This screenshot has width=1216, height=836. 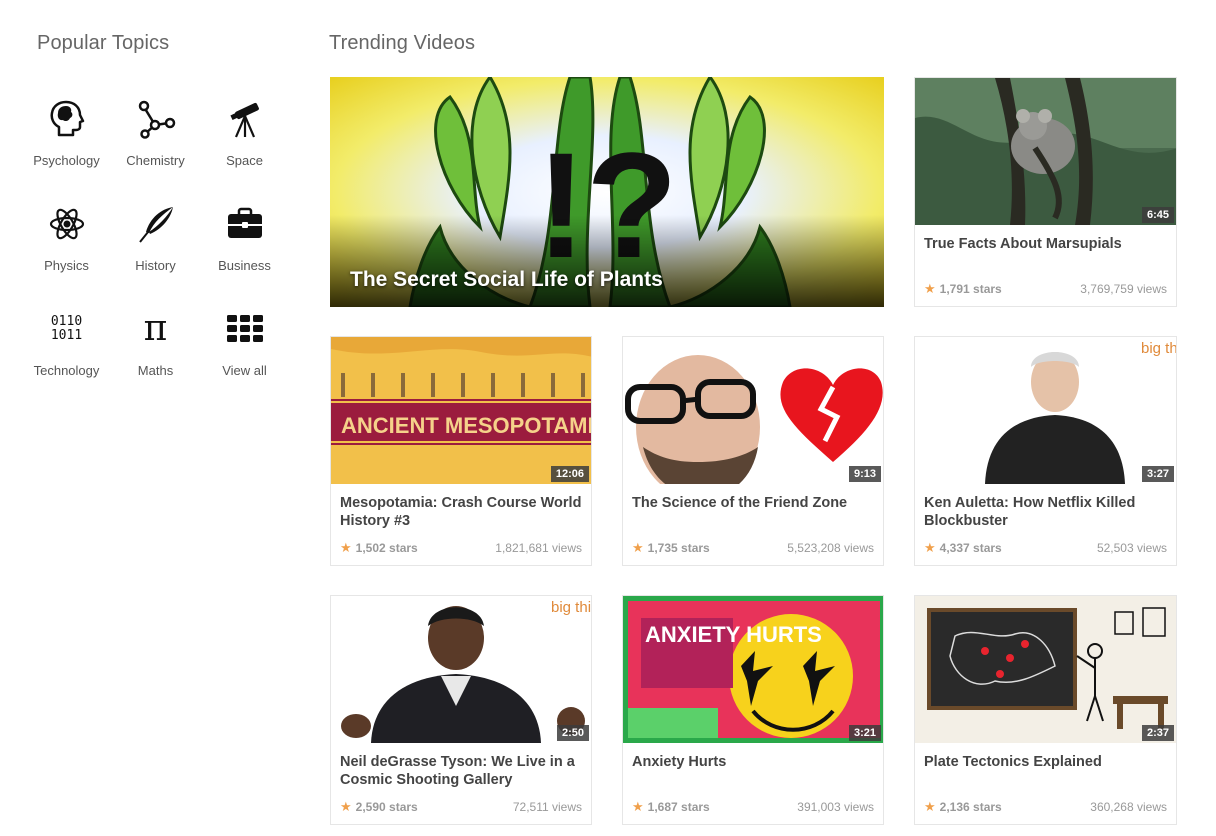 I want to click on video-views: 391,003 views, so click(x=835, y=807).